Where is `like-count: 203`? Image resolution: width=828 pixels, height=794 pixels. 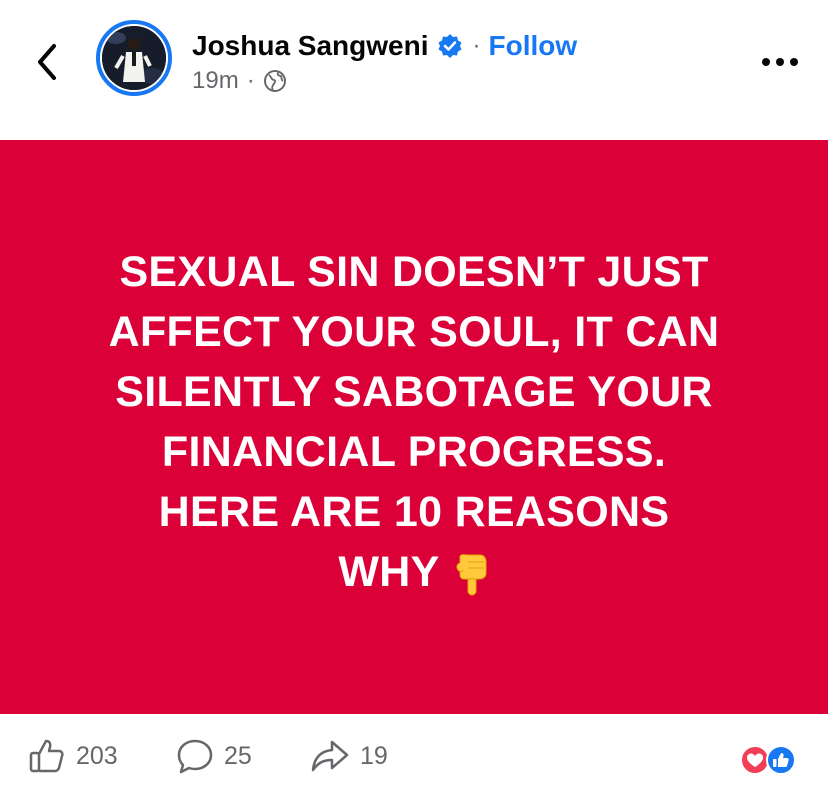 like-count: 203 is located at coordinates (97, 755).